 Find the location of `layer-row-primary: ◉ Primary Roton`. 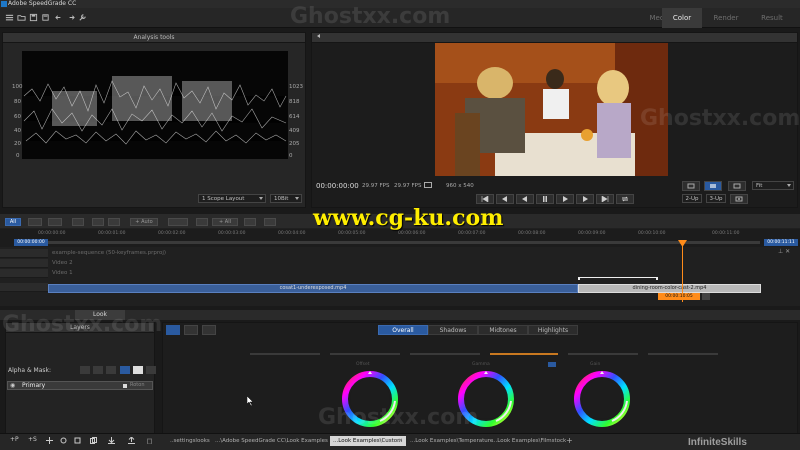

layer-row-primary: ◉ Primary Roton is located at coordinates (80, 385).